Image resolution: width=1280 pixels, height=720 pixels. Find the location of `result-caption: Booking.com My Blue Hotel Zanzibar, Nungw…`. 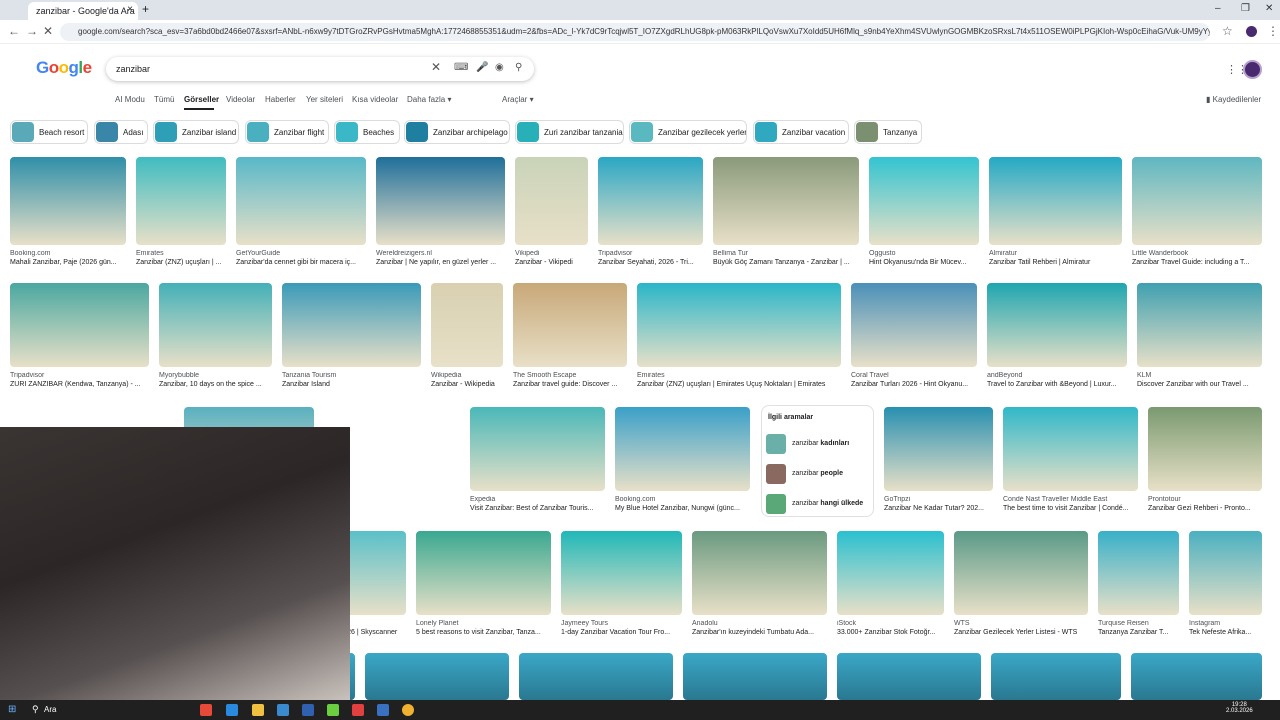

result-caption: Booking.com My Blue Hotel Zanzibar, Nungw… is located at coordinates (682, 504).